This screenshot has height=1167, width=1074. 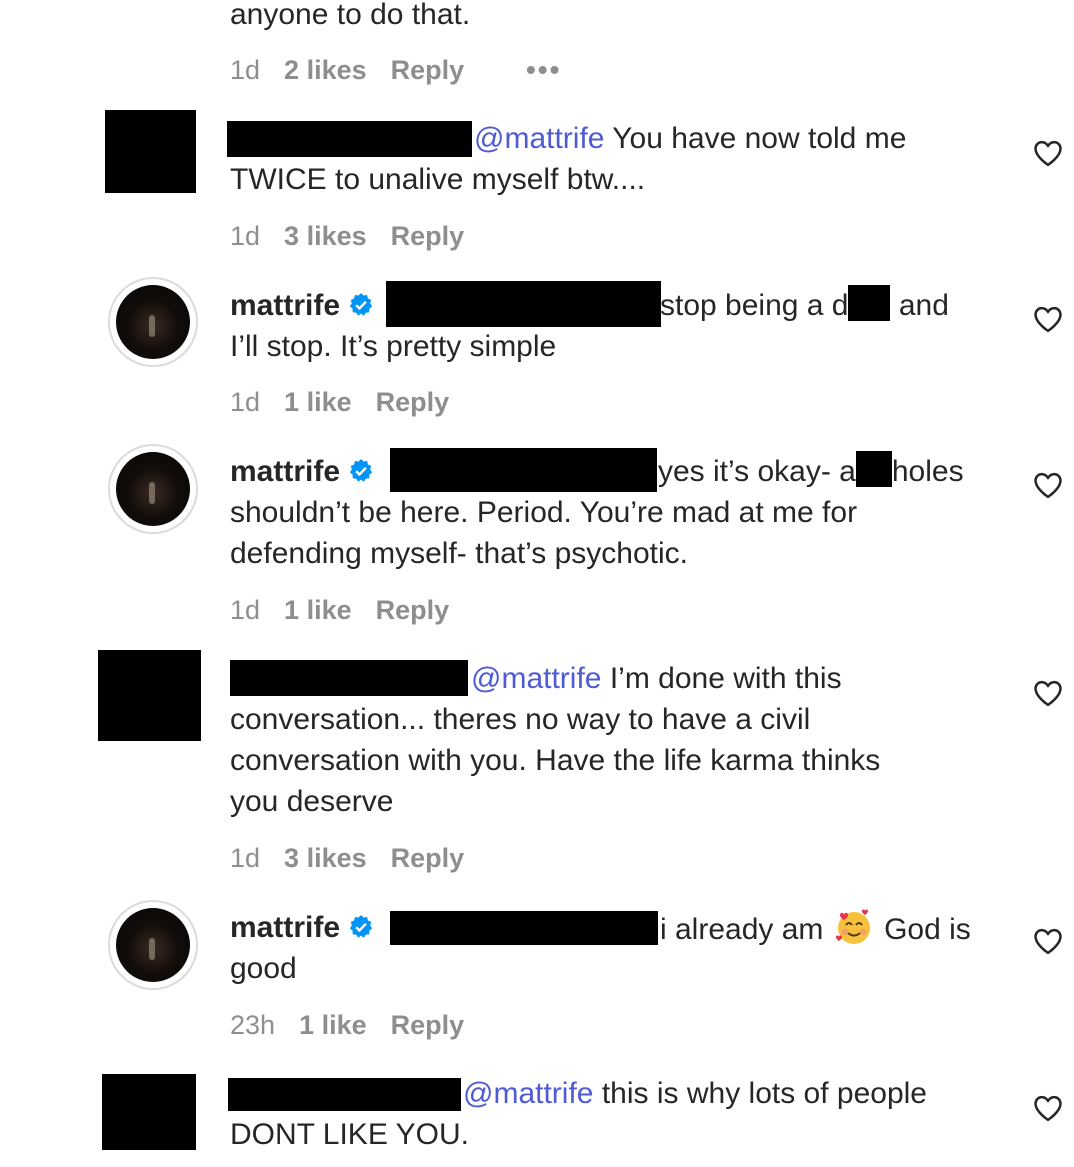 I want to click on comment-text-line: defending myself- that’s psychotic., so click(x=459, y=553).